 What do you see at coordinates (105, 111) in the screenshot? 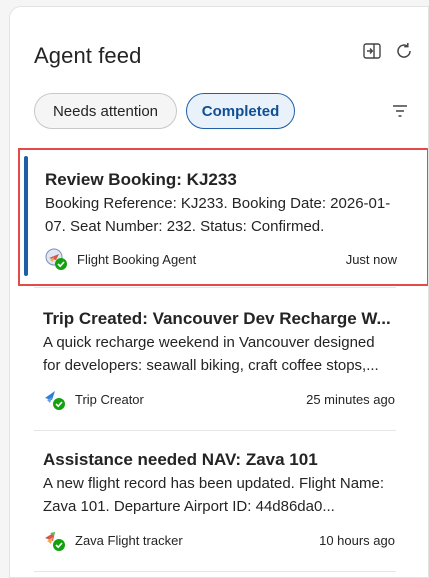
I see `filter-needs-attention: Needs attention` at bounding box center [105, 111].